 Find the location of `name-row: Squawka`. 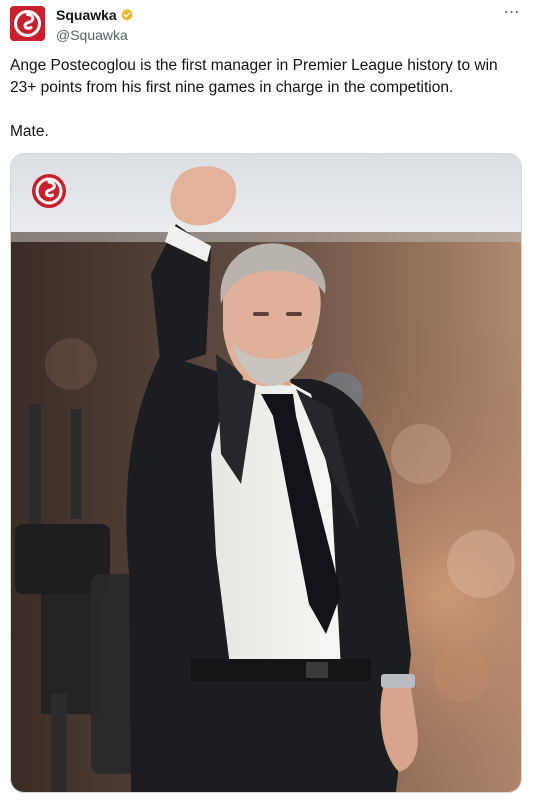

name-row: Squawka is located at coordinates (271, 15).